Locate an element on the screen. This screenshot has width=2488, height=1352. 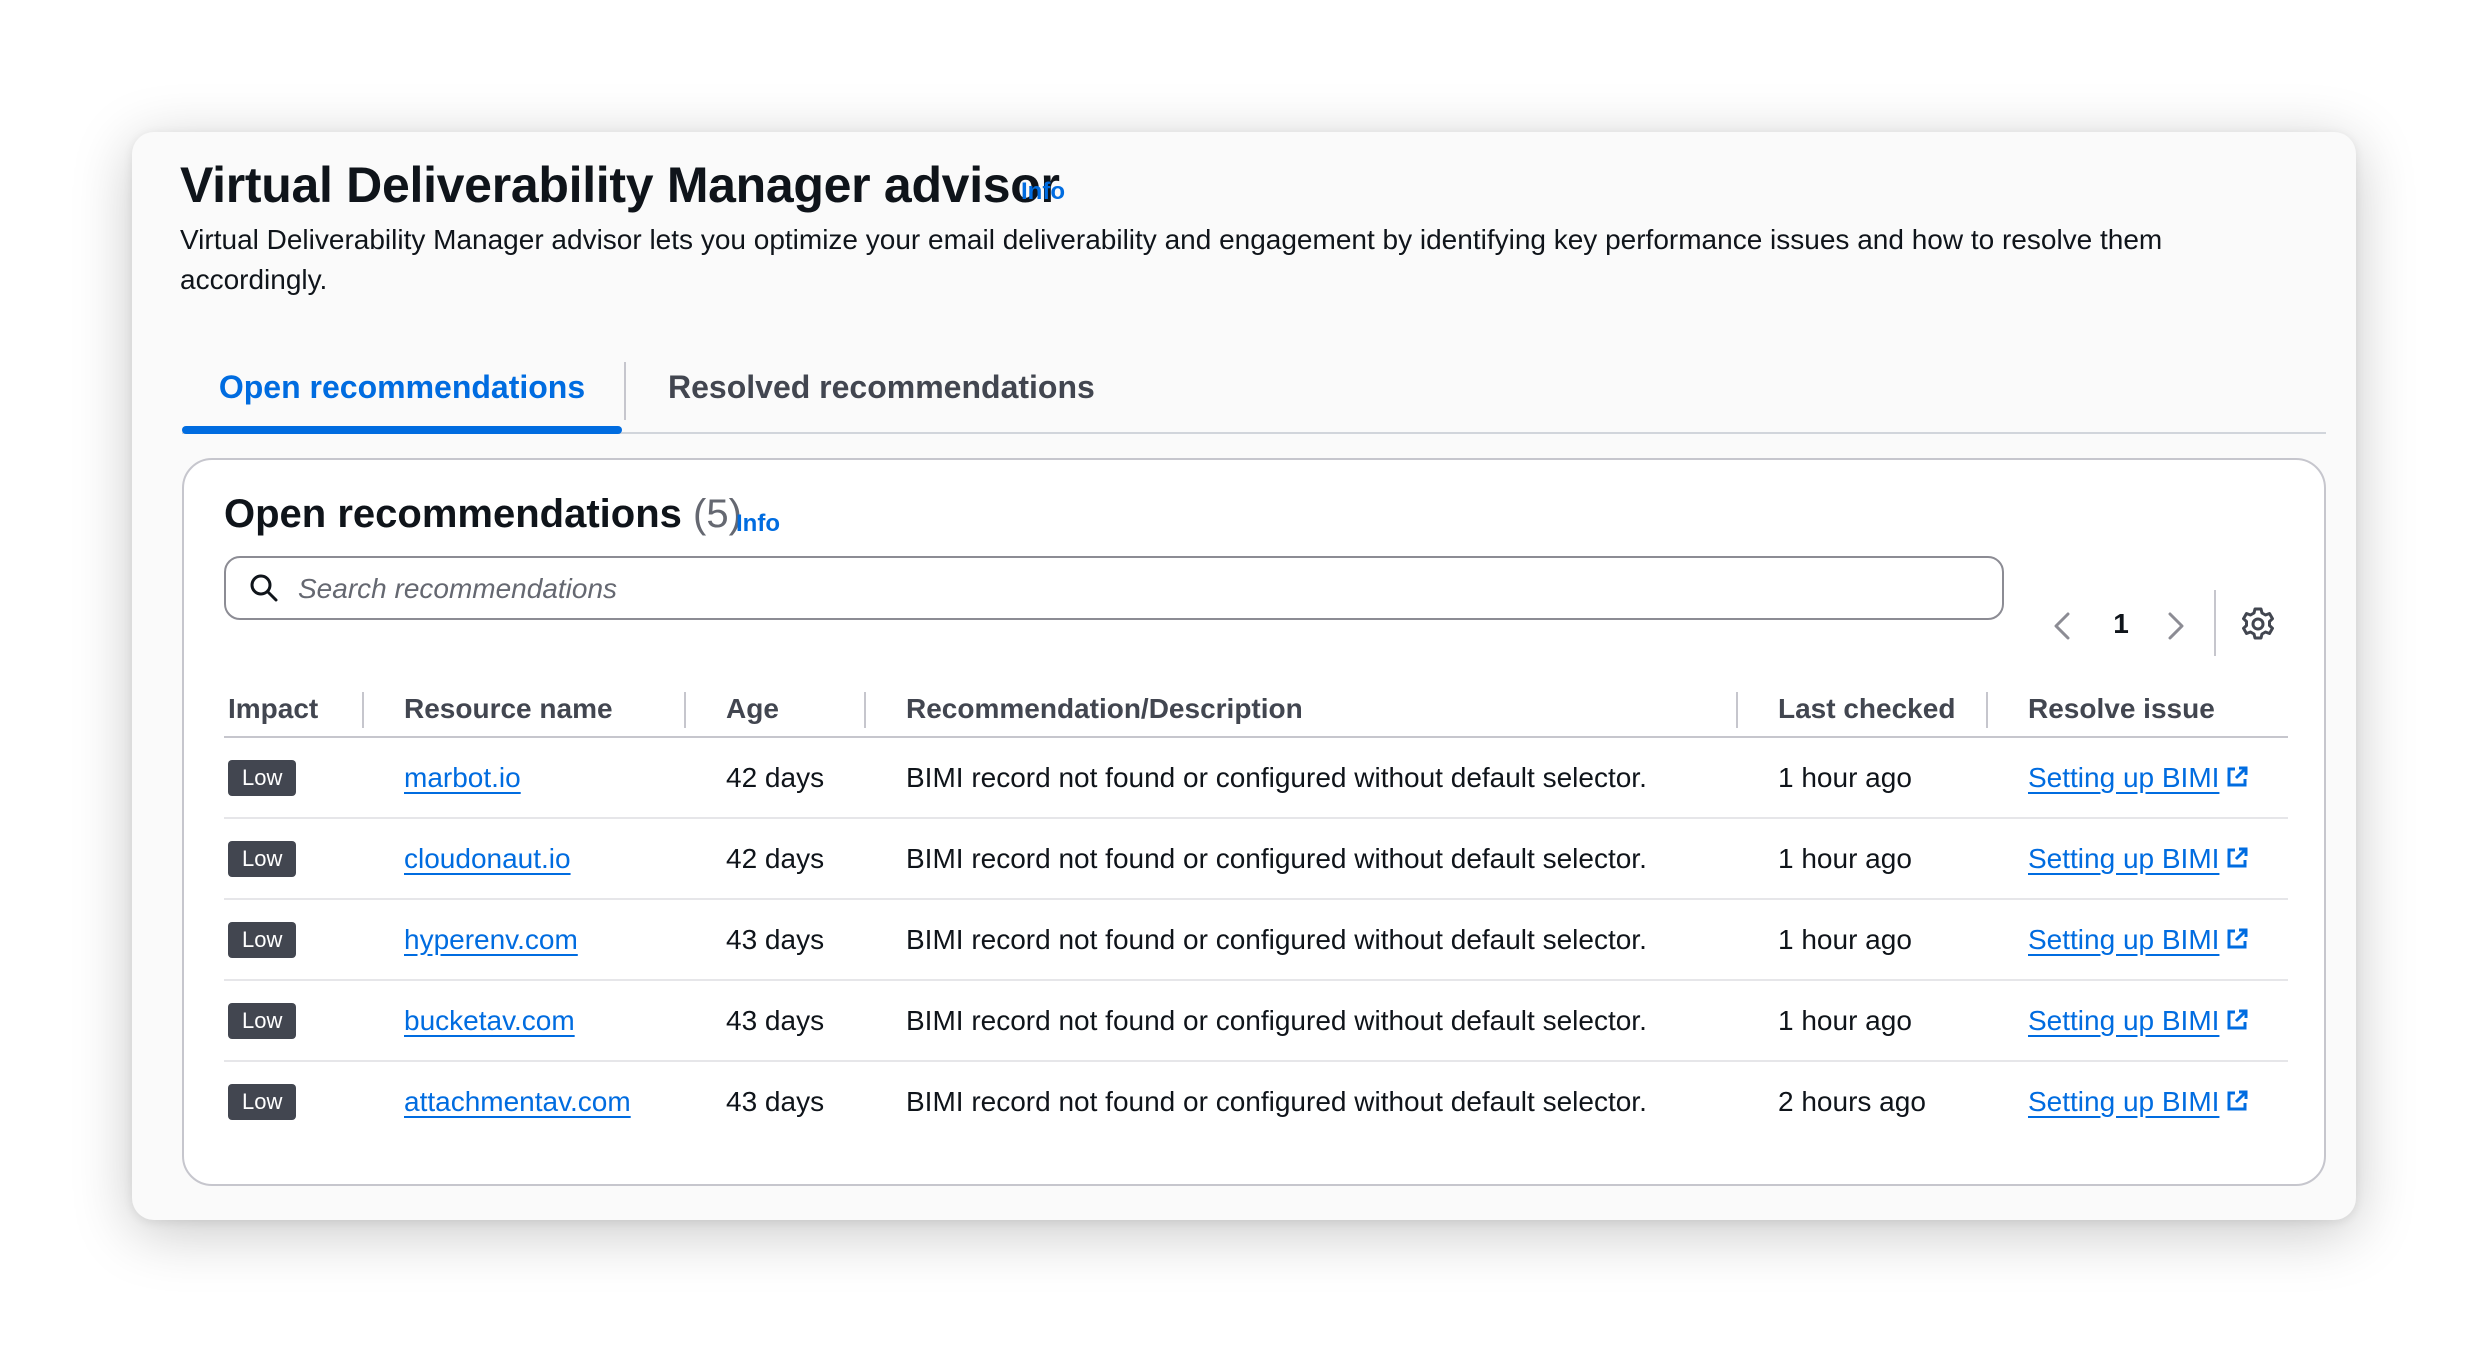
title-info-link: Info is located at coordinates (1043, 192).